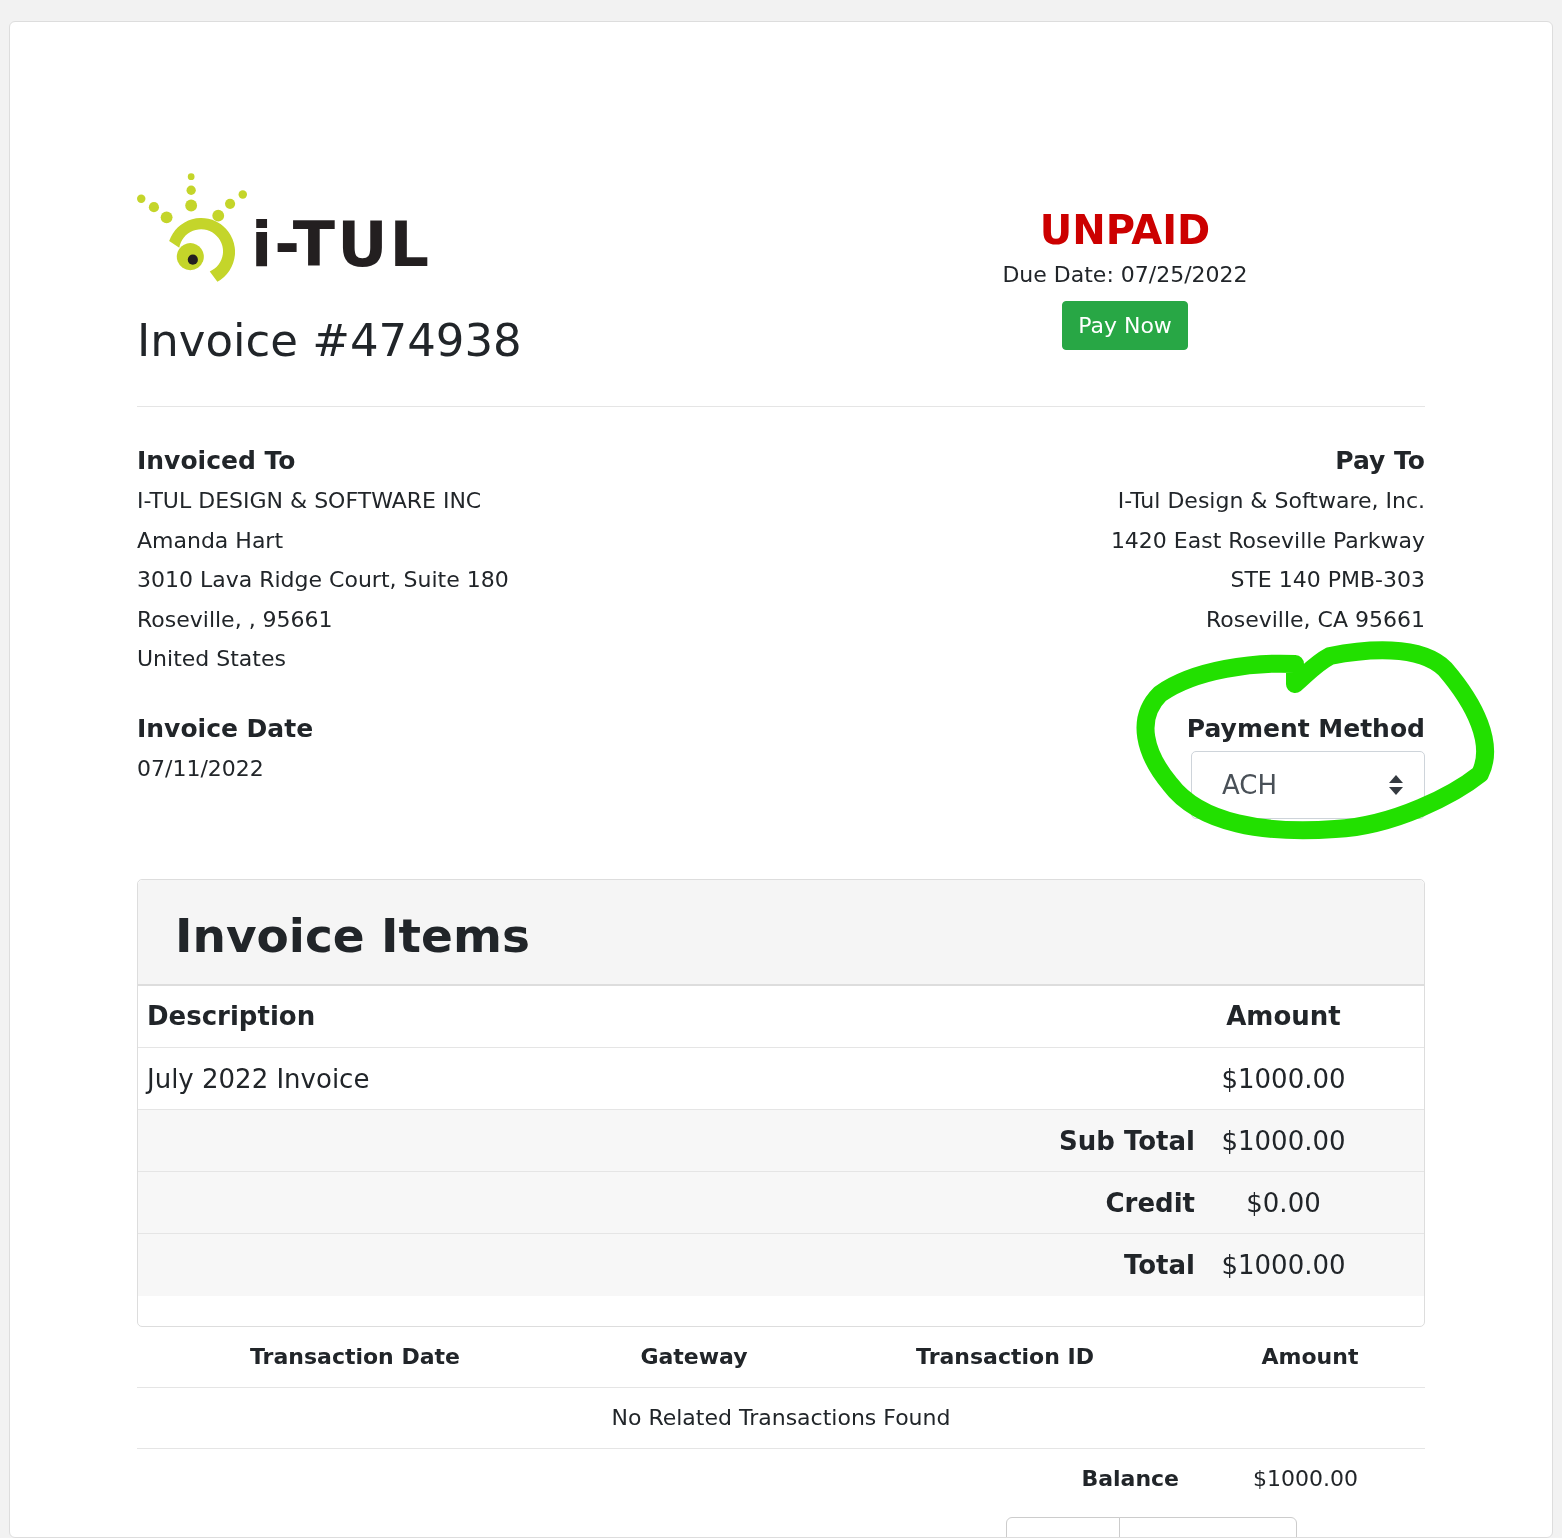 Image resolution: width=1562 pixels, height=1538 pixels. What do you see at coordinates (671, 1140) in the screenshot?
I see `total-label: Sub Total` at bounding box center [671, 1140].